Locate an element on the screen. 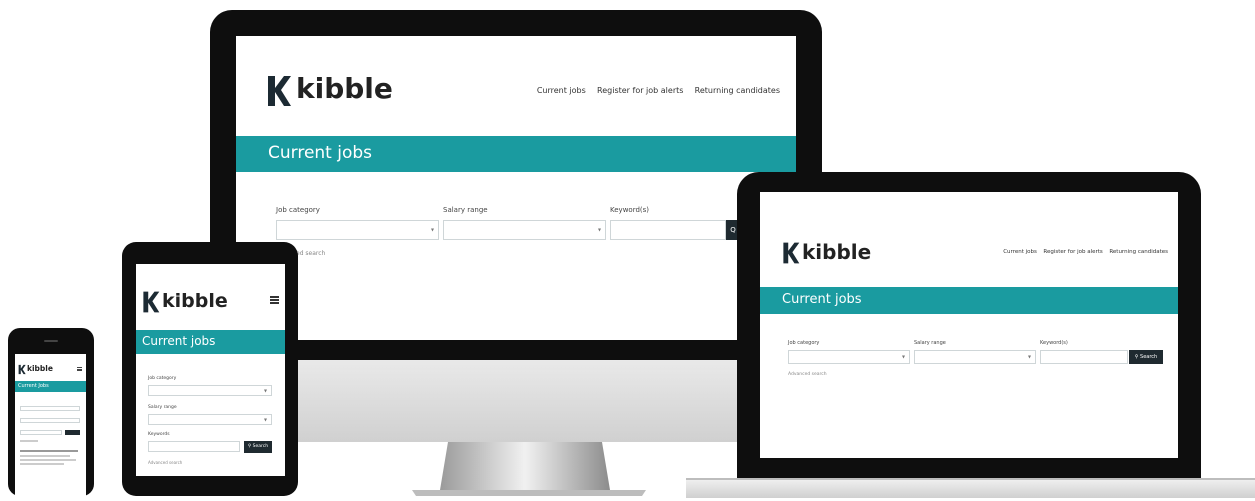  salary-range-select is located at coordinates (50, 420).